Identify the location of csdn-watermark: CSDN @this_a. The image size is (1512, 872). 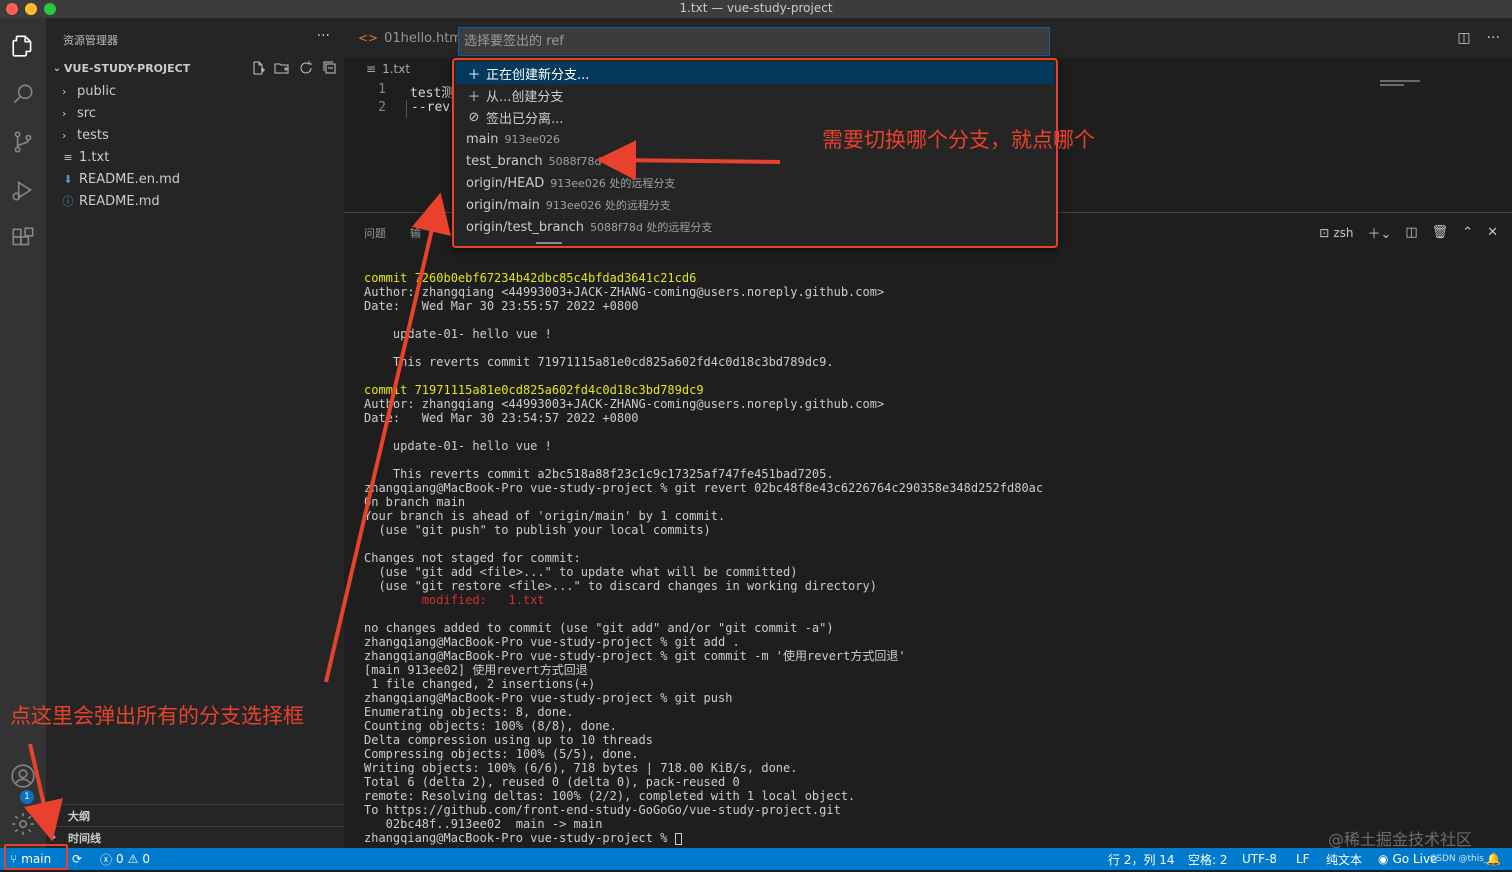
(1462, 859).